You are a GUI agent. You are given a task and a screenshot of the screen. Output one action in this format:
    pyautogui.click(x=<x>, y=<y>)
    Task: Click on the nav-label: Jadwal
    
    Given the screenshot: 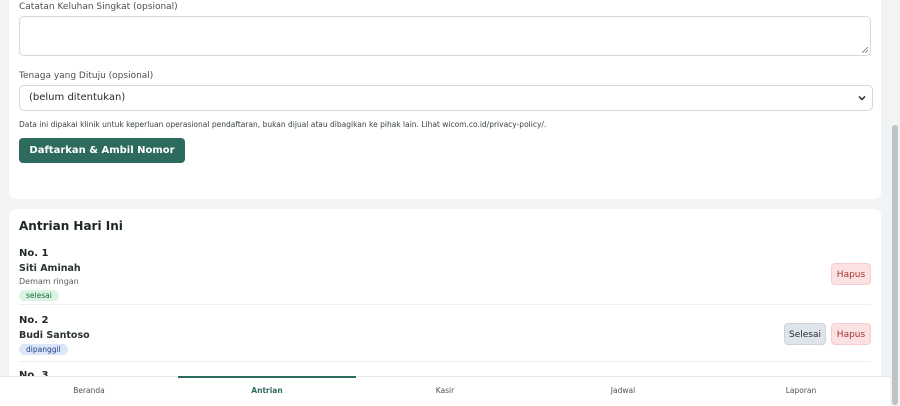 What is the action you would take?
    pyautogui.click(x=623, y=390)
    